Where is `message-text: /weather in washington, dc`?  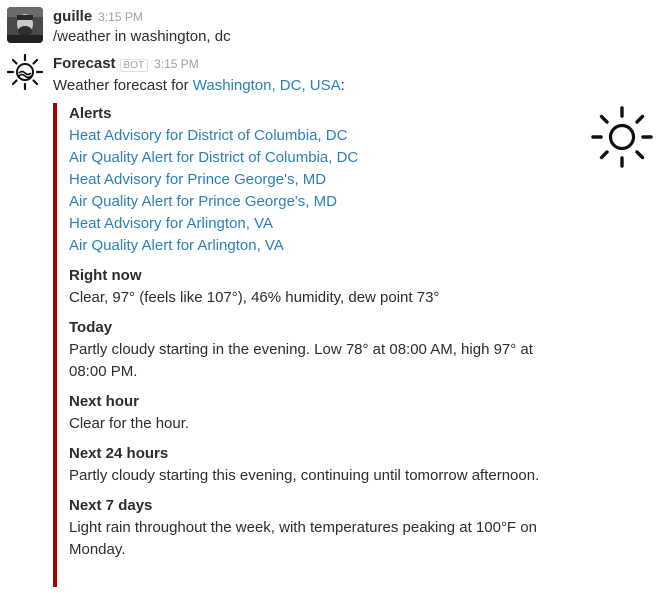 message-text: /weather in washington, dc is located at coordinates (142, 36).